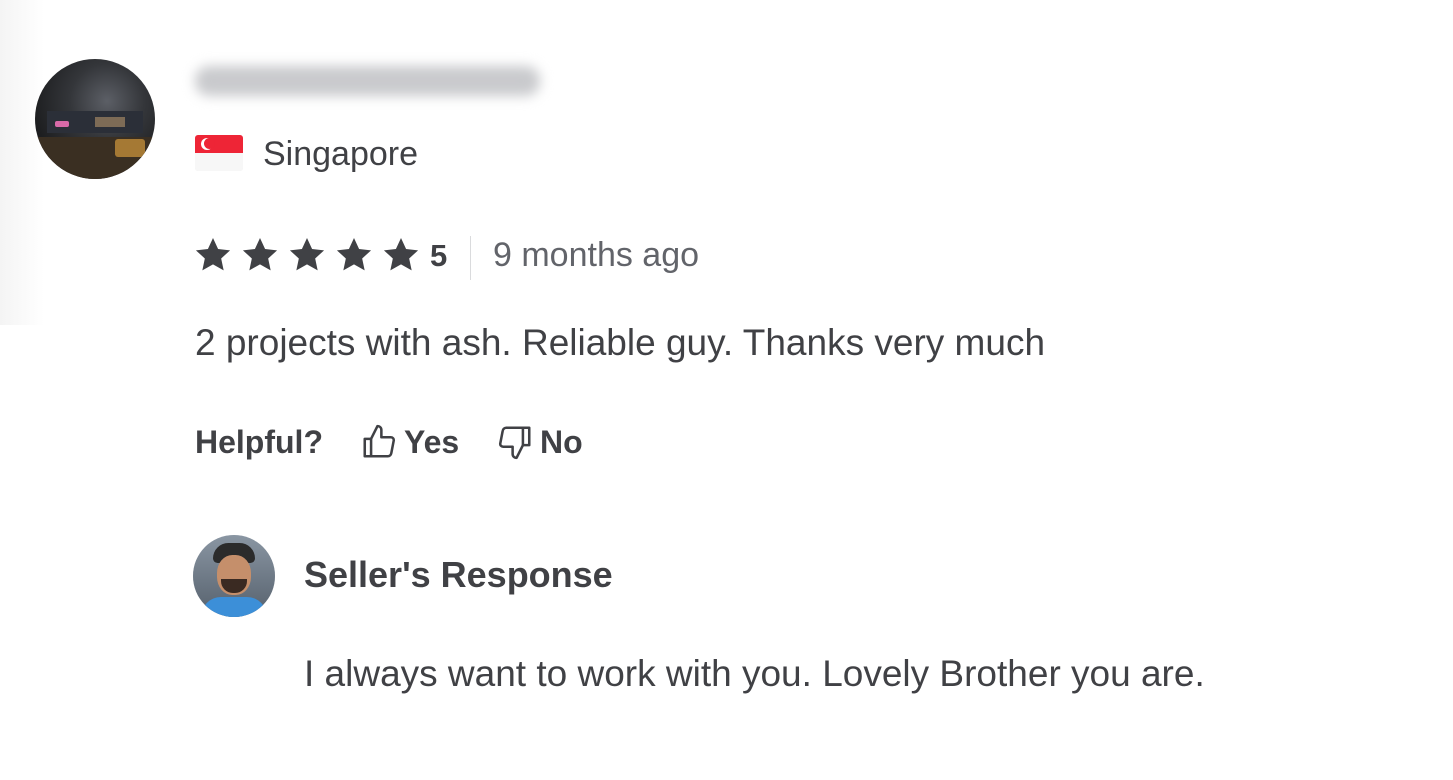 The image size is (1453, 780). I want to click on helpful-label: Helpful?, so click(259, 442).